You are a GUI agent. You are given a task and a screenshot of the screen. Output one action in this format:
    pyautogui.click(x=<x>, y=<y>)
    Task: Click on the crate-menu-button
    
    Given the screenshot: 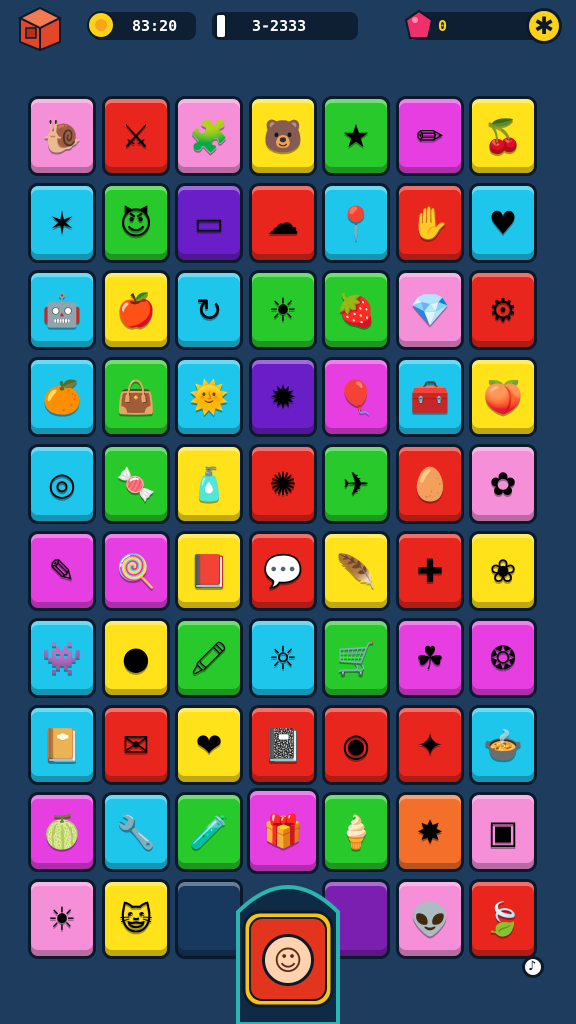 What is the action you would take?
    pyautogui.click(x=40, y=29)
    